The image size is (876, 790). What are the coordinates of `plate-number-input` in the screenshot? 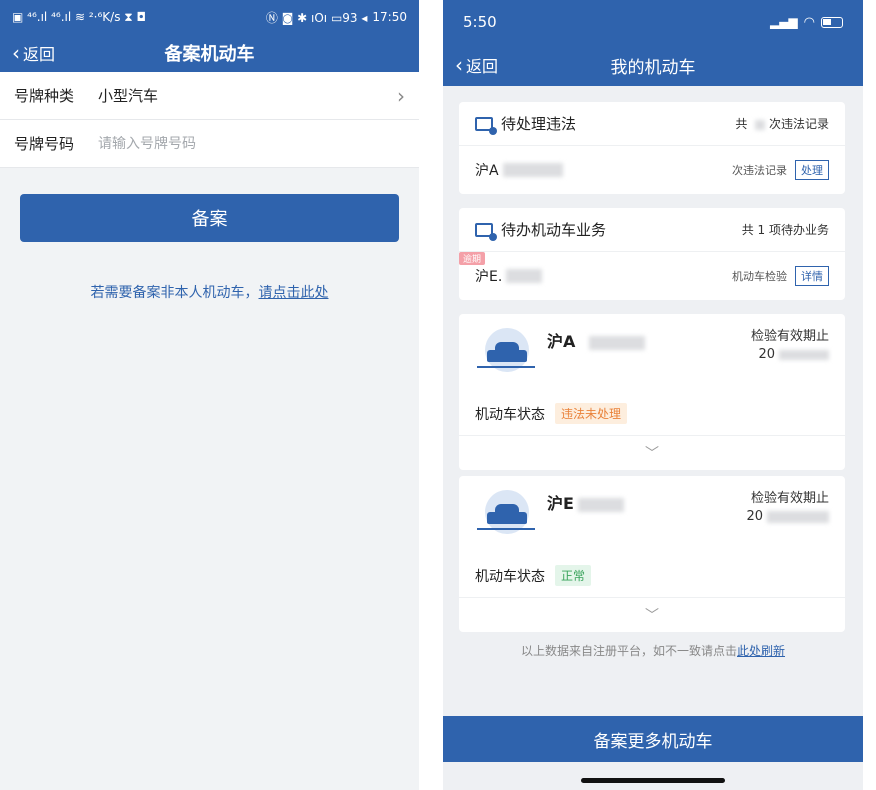 It's located at (228, 143).